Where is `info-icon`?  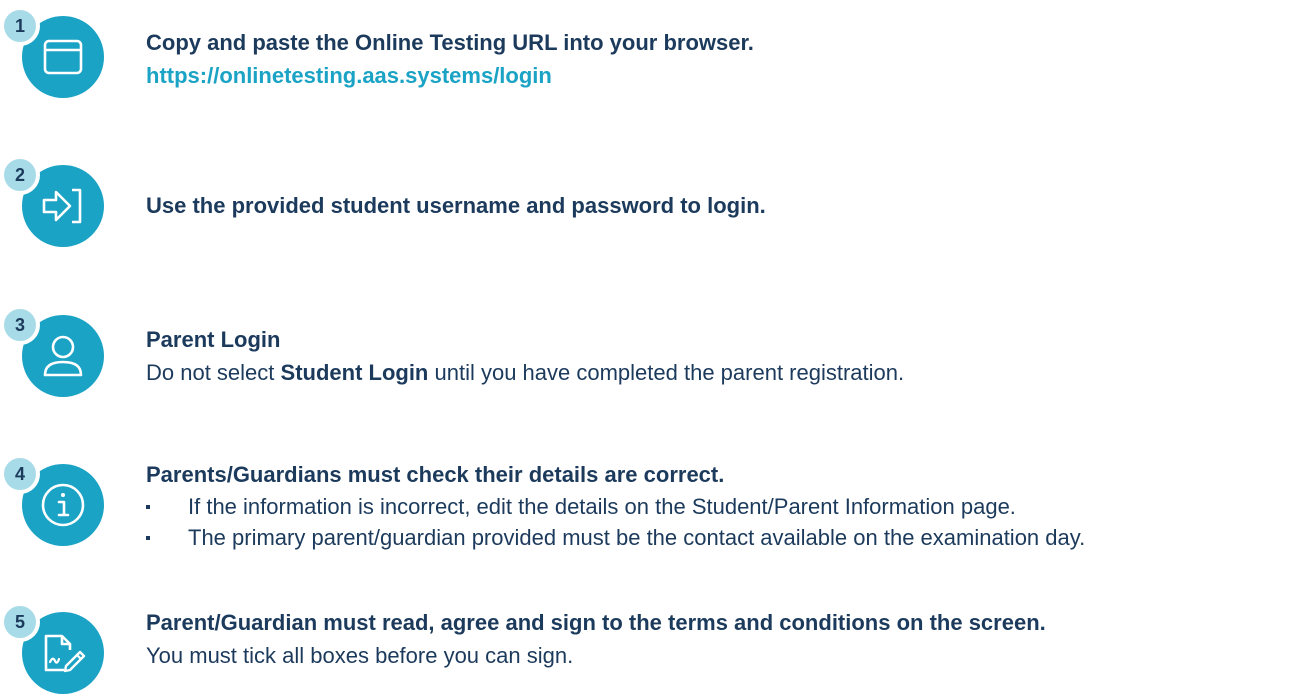 info-icon is located at coordinates (63, 505).